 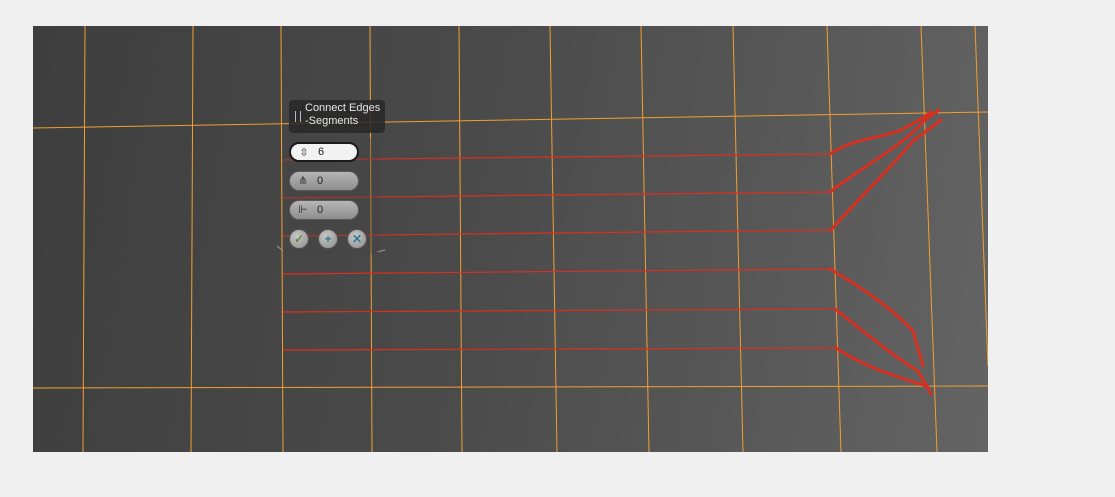 I want to click on caddy-title-bar: Connect Edges -Segments, so click(x=337, y=116).